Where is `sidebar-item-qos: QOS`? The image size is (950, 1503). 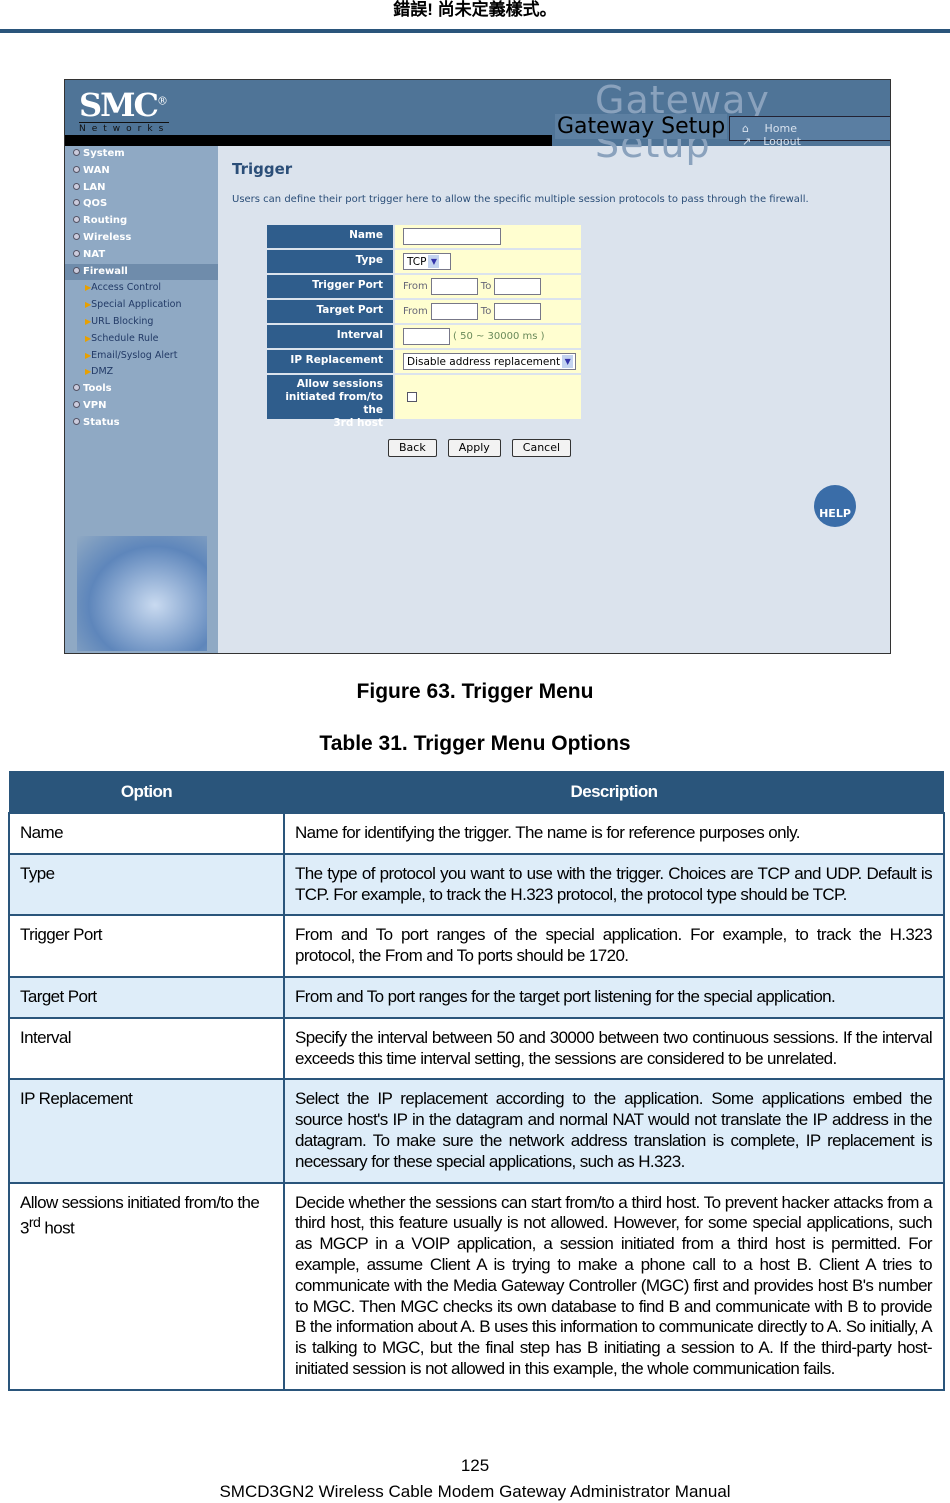
sidebar-item-qos: QOS is located at coordinates (141, 204).